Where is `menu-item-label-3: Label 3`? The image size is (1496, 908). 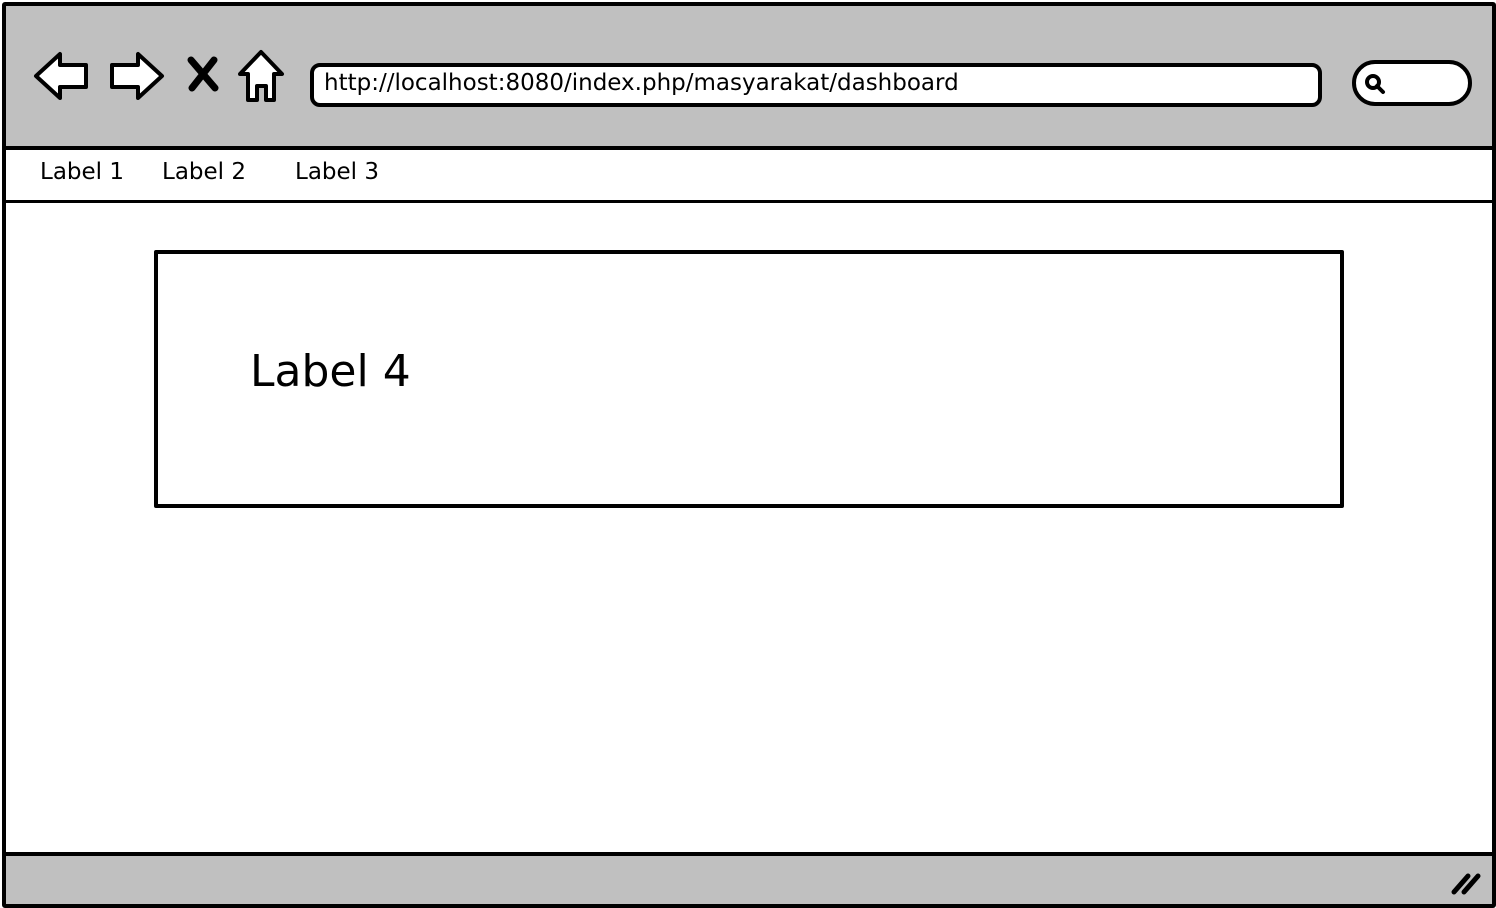
menu-item-label-3: Label 3 is located at coordinates (337, 172).